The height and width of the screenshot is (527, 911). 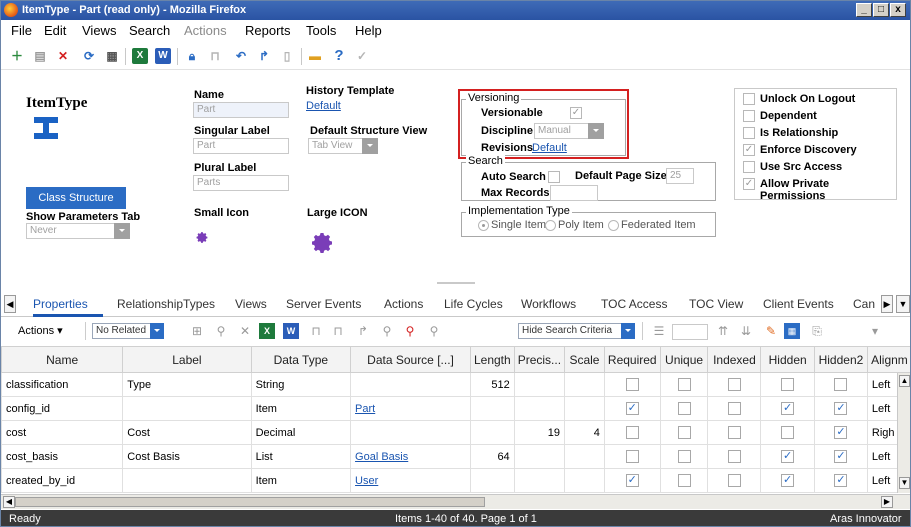 What do you see at coordinates (690, 332) in the screenshot?
I see `filter-field` at bounding box center [690, 332].